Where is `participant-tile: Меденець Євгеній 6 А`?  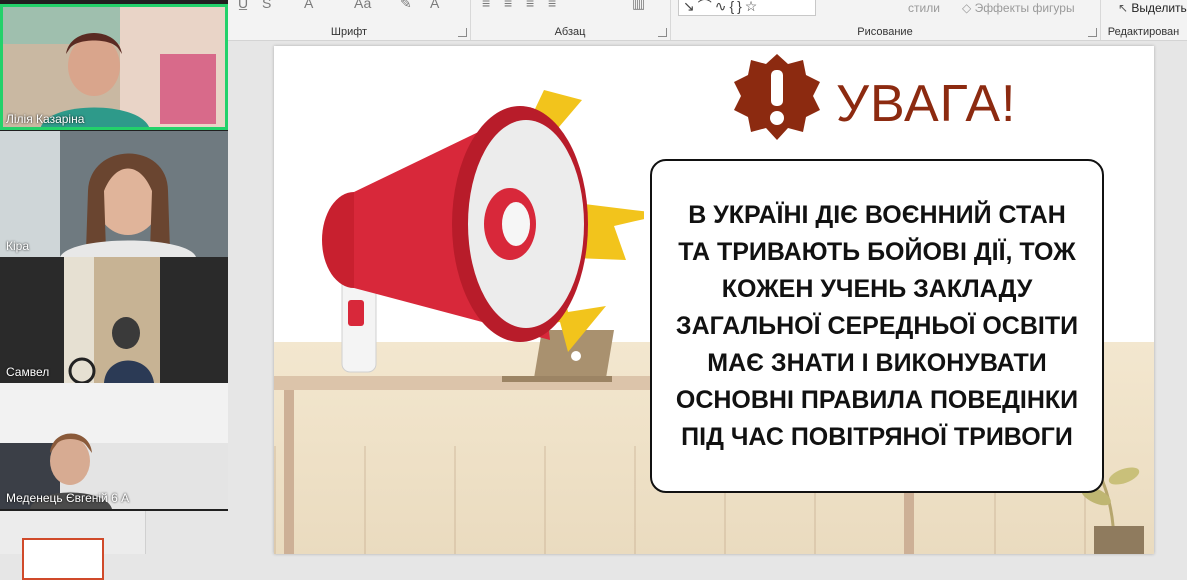 participant-tile: Меденець Євгеній 6 А is located at coordinates (114, 446).